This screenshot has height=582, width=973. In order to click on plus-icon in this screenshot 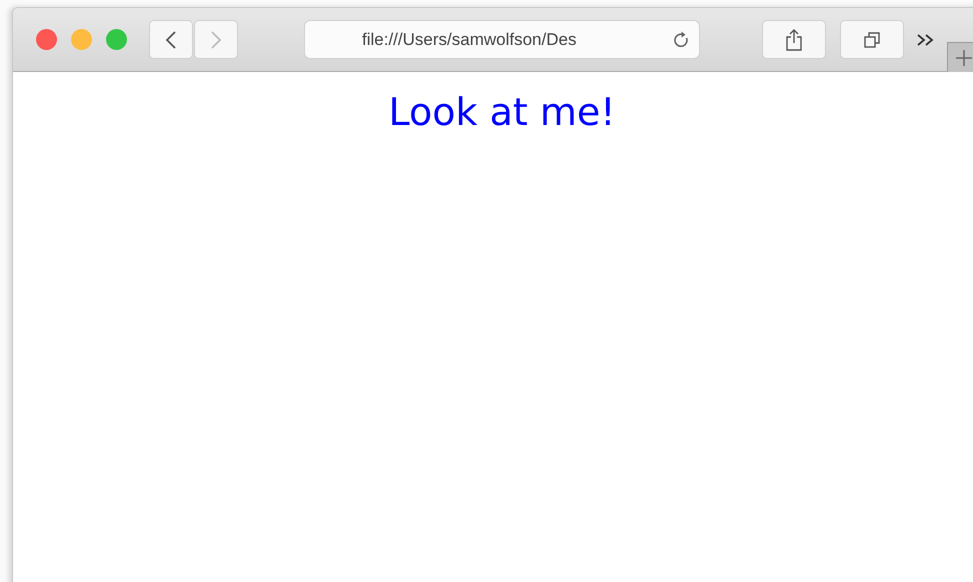, I will do `click(963, 58)`.